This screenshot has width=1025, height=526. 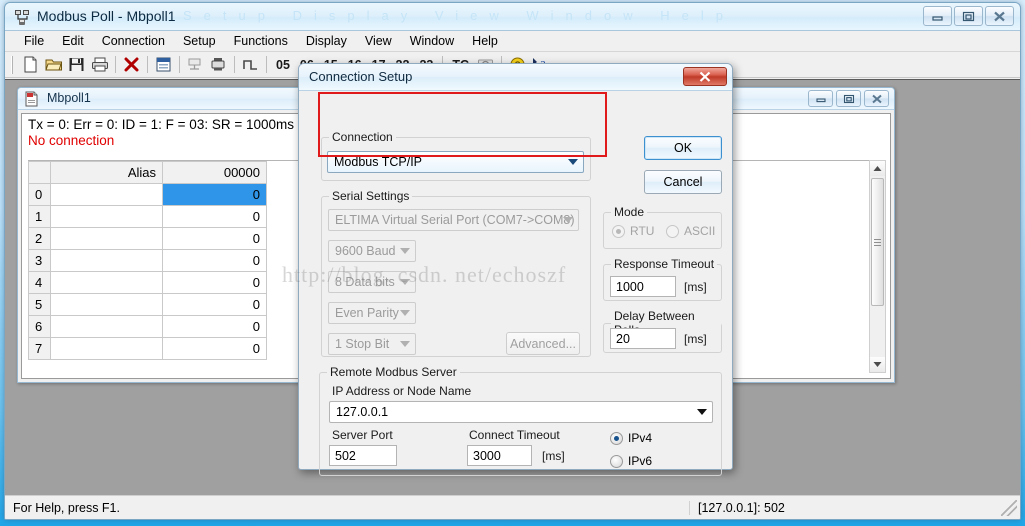 What do you see at coordinates (393, 372) in the screenshot?
I see `remote-modbus-server-legend: Remote Modbus Server` at bounding box center [393, 372].